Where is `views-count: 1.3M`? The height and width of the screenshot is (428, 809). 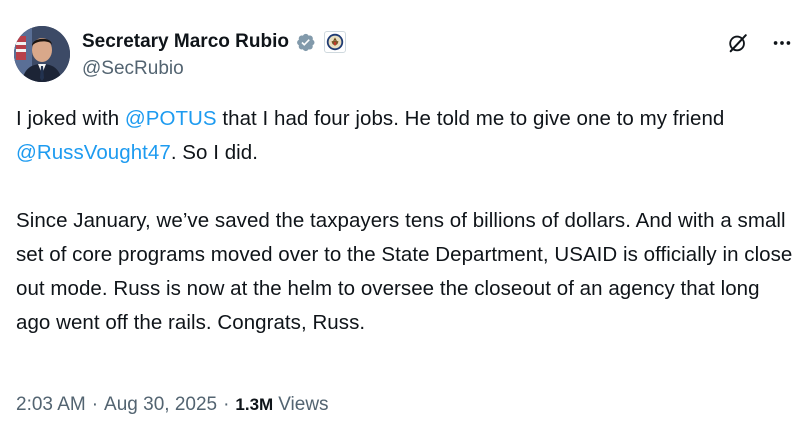
views-count: 1.3M is located at coordinates (254, 404).